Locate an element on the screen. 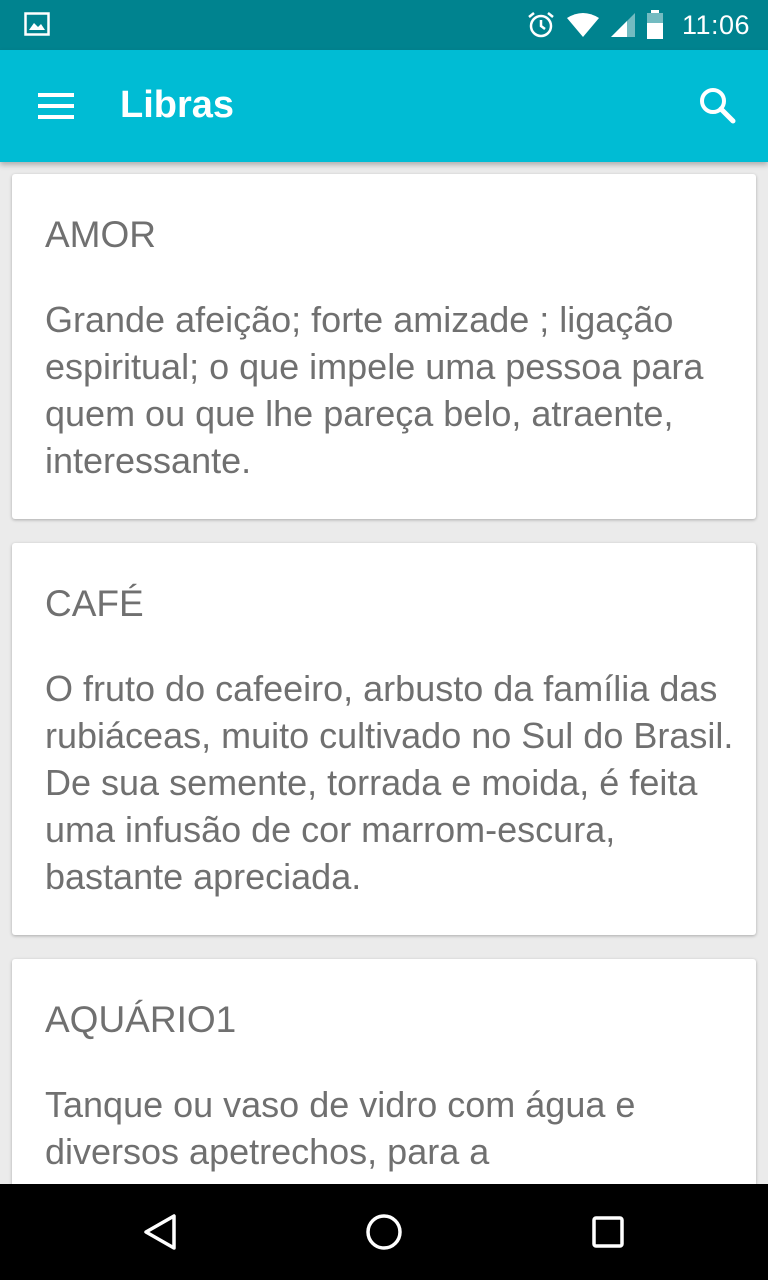 This screenshot has width=768, height=1280. hamburger-menu-icon is located at coordinates (56, 106).